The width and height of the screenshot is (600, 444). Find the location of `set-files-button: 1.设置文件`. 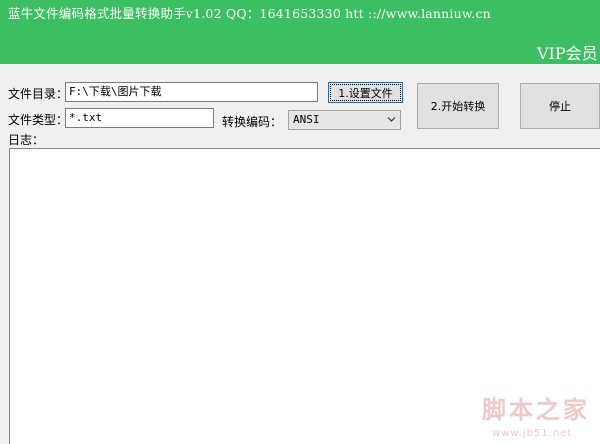

set-files-button: 1.设置文件 is located at coordinates (365, 92).